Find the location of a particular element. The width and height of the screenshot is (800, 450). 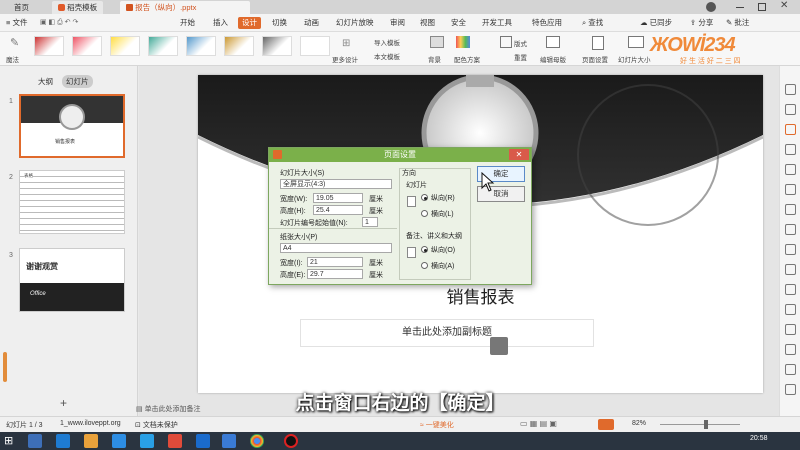

sync-status: ☁ 已同步 is located at coordinates (656, 23).